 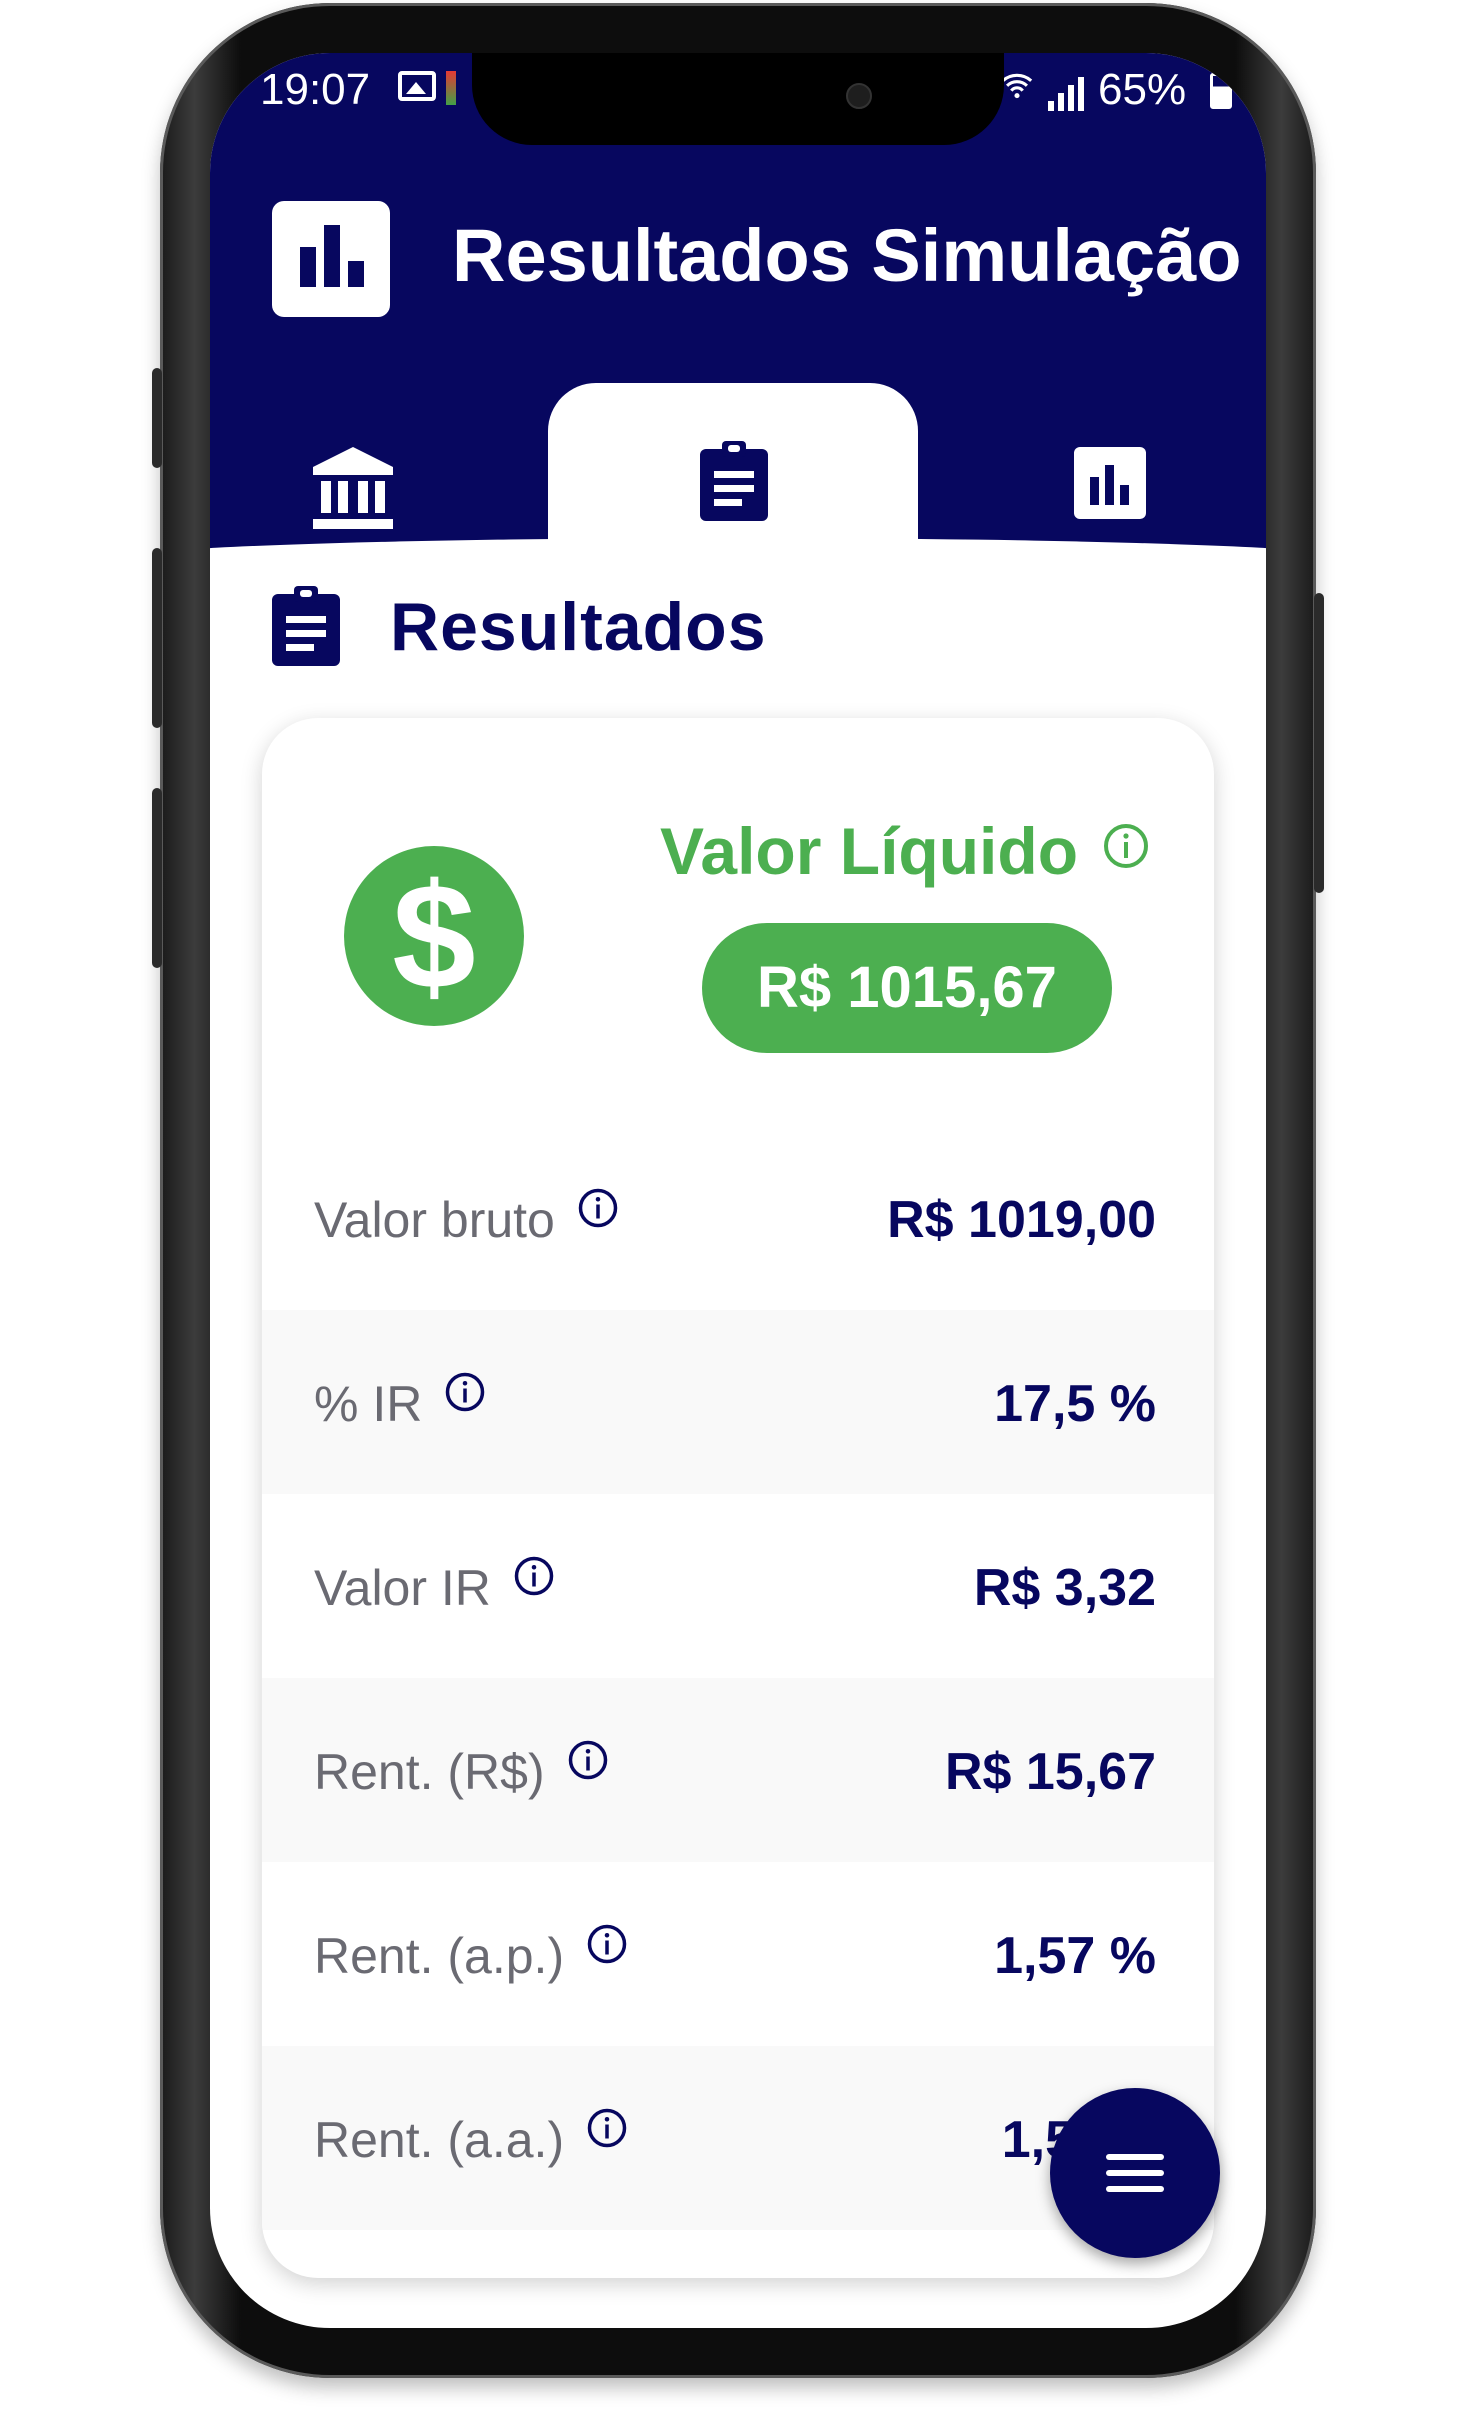 What do you see at coordinates (1135, 2173) in the screenshot?
I see `menu-fab-button` at bounding box center [1135, 2173].